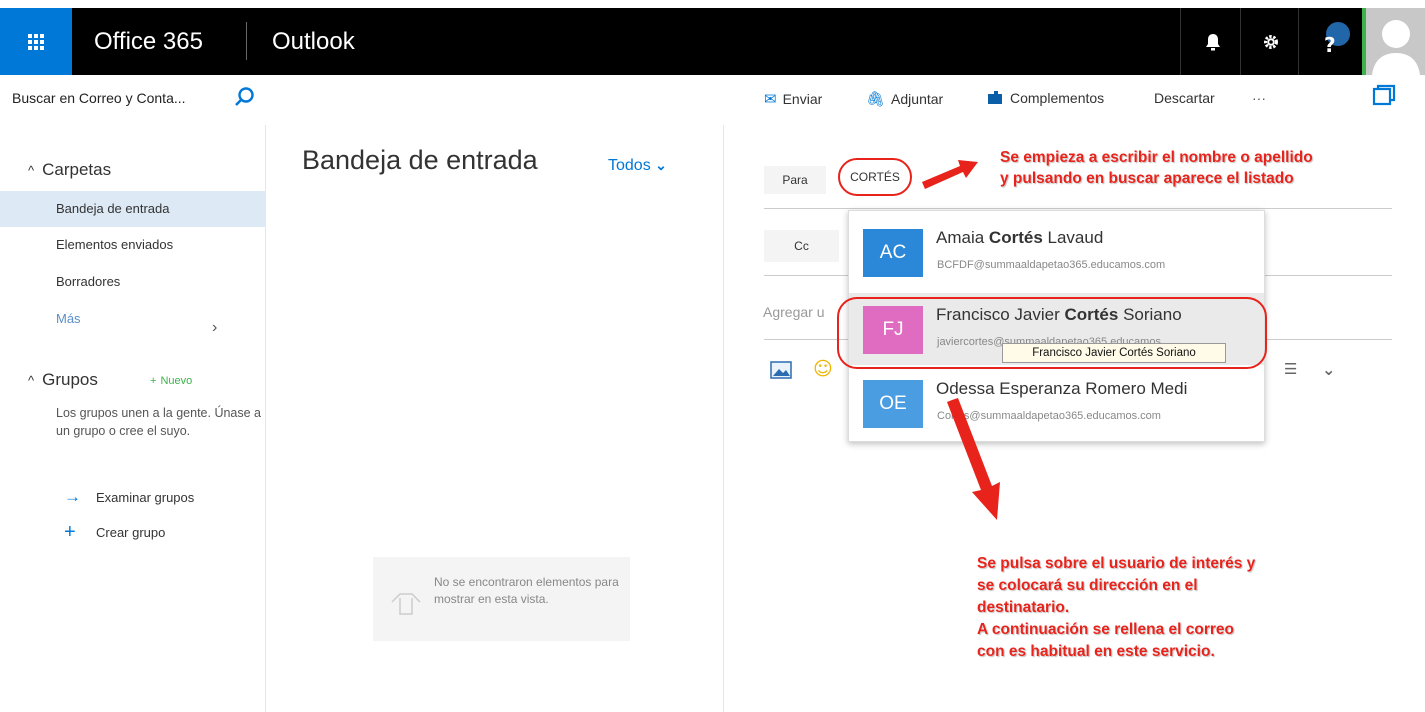  Describe the element at coordinates (875, 177) in the screenshot. I see `to-field-value: CORTÉS` at that location.